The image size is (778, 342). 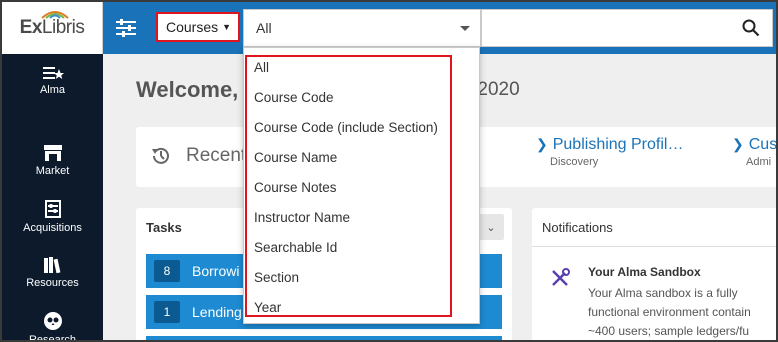 What do you see at coordinates (227, 27) in the screenshot?
I see `caret-down-icon: ▼` at bounding box center [227, 27].